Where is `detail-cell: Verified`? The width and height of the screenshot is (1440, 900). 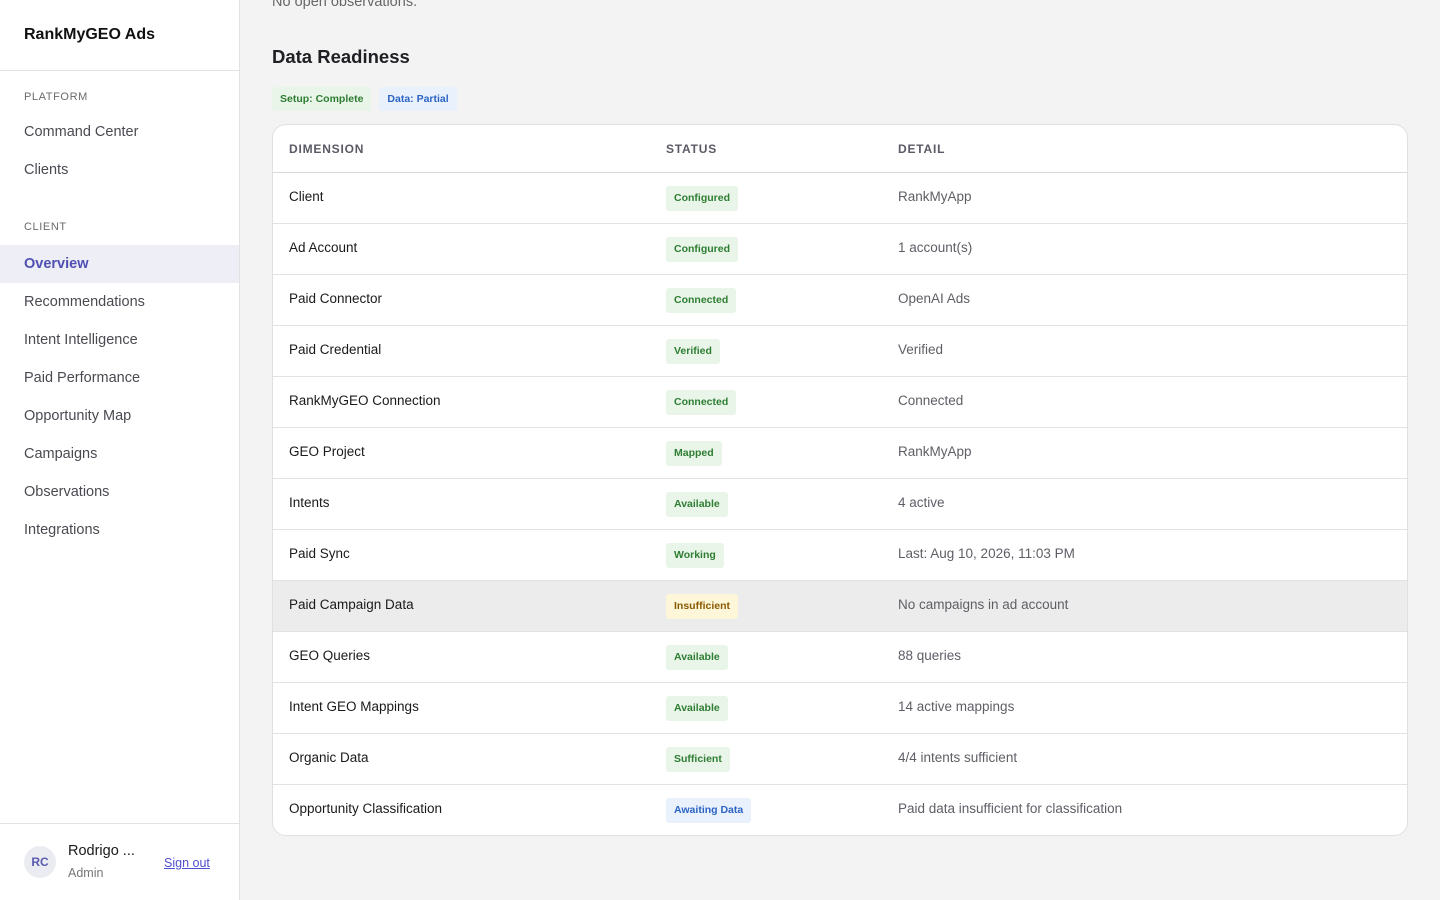 detail-cell: Verified is located at coordinates (921, 349).